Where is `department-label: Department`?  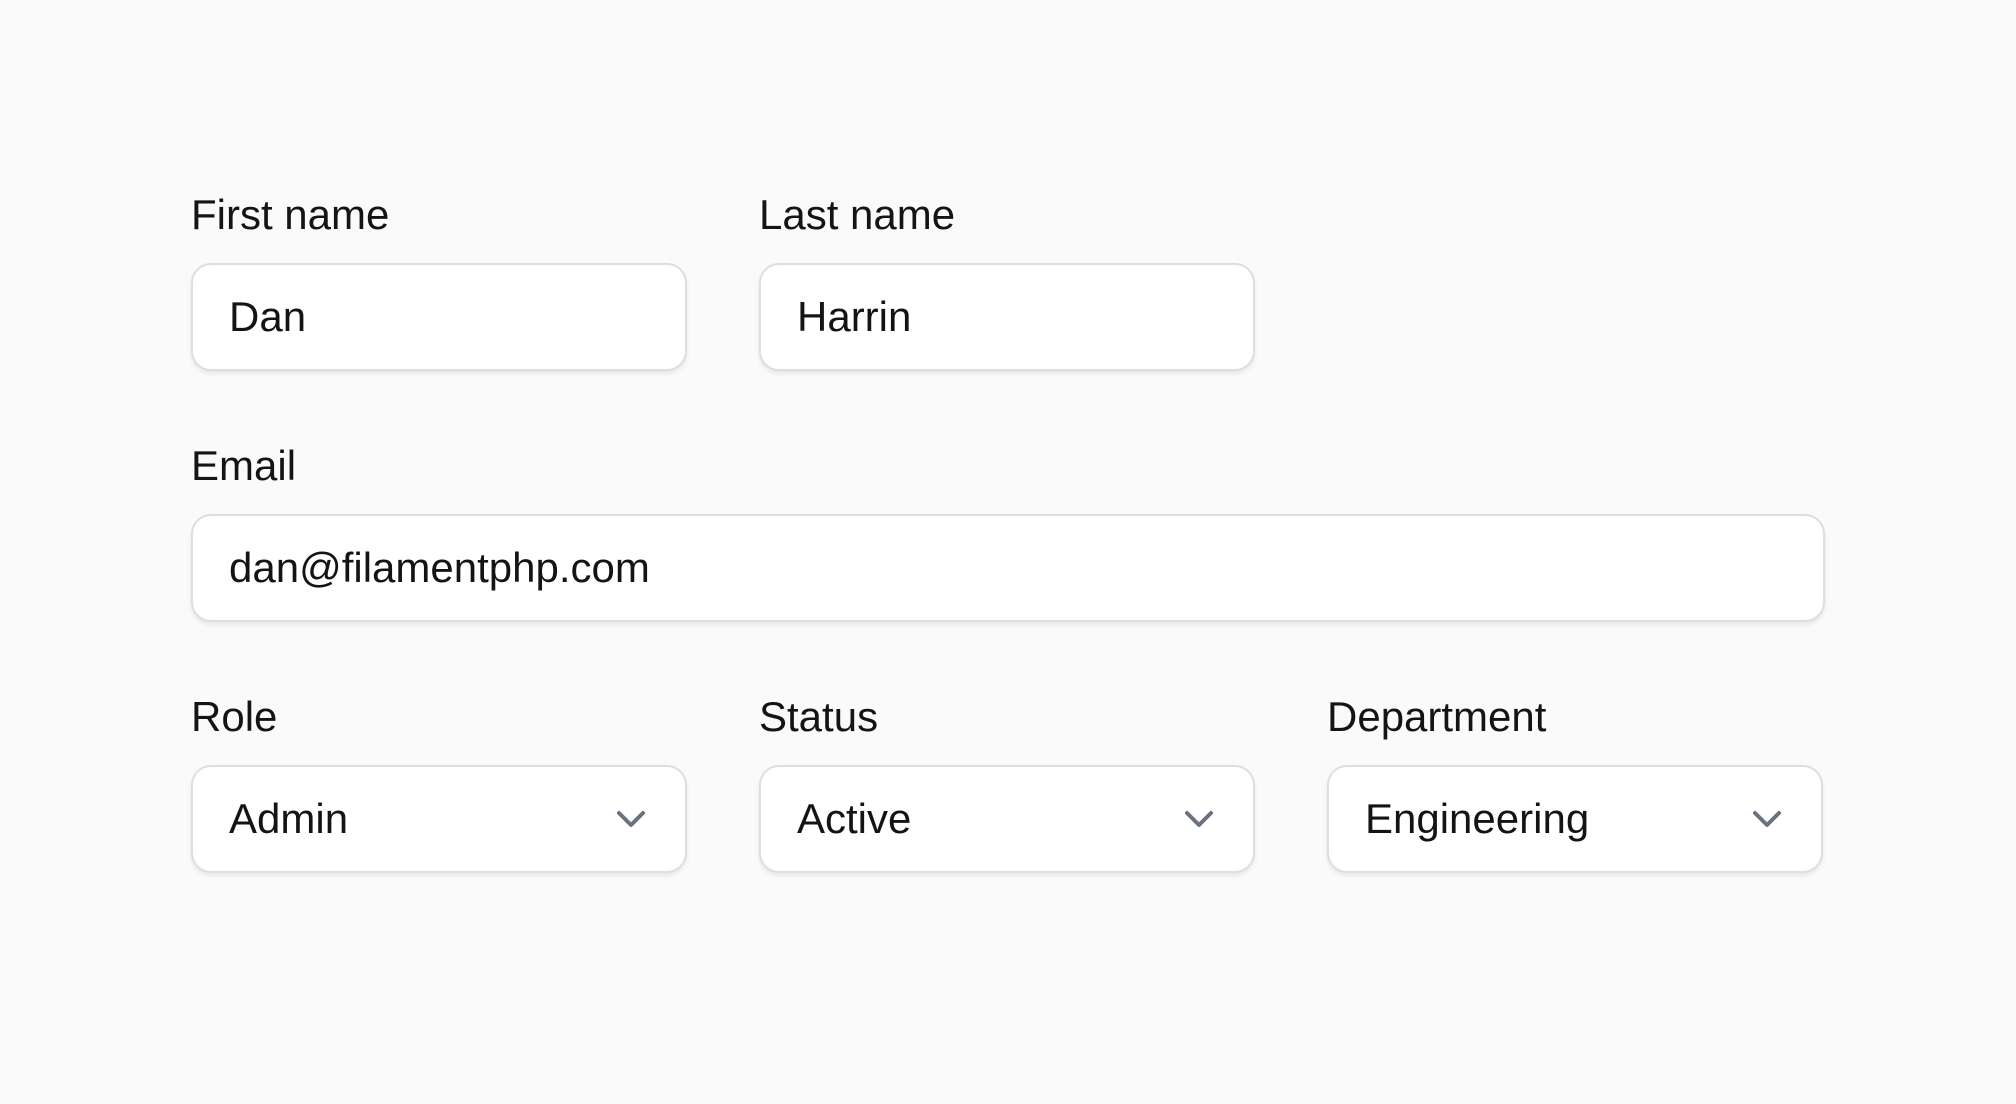
department-label: Department is located at coordinates (1437, 716).